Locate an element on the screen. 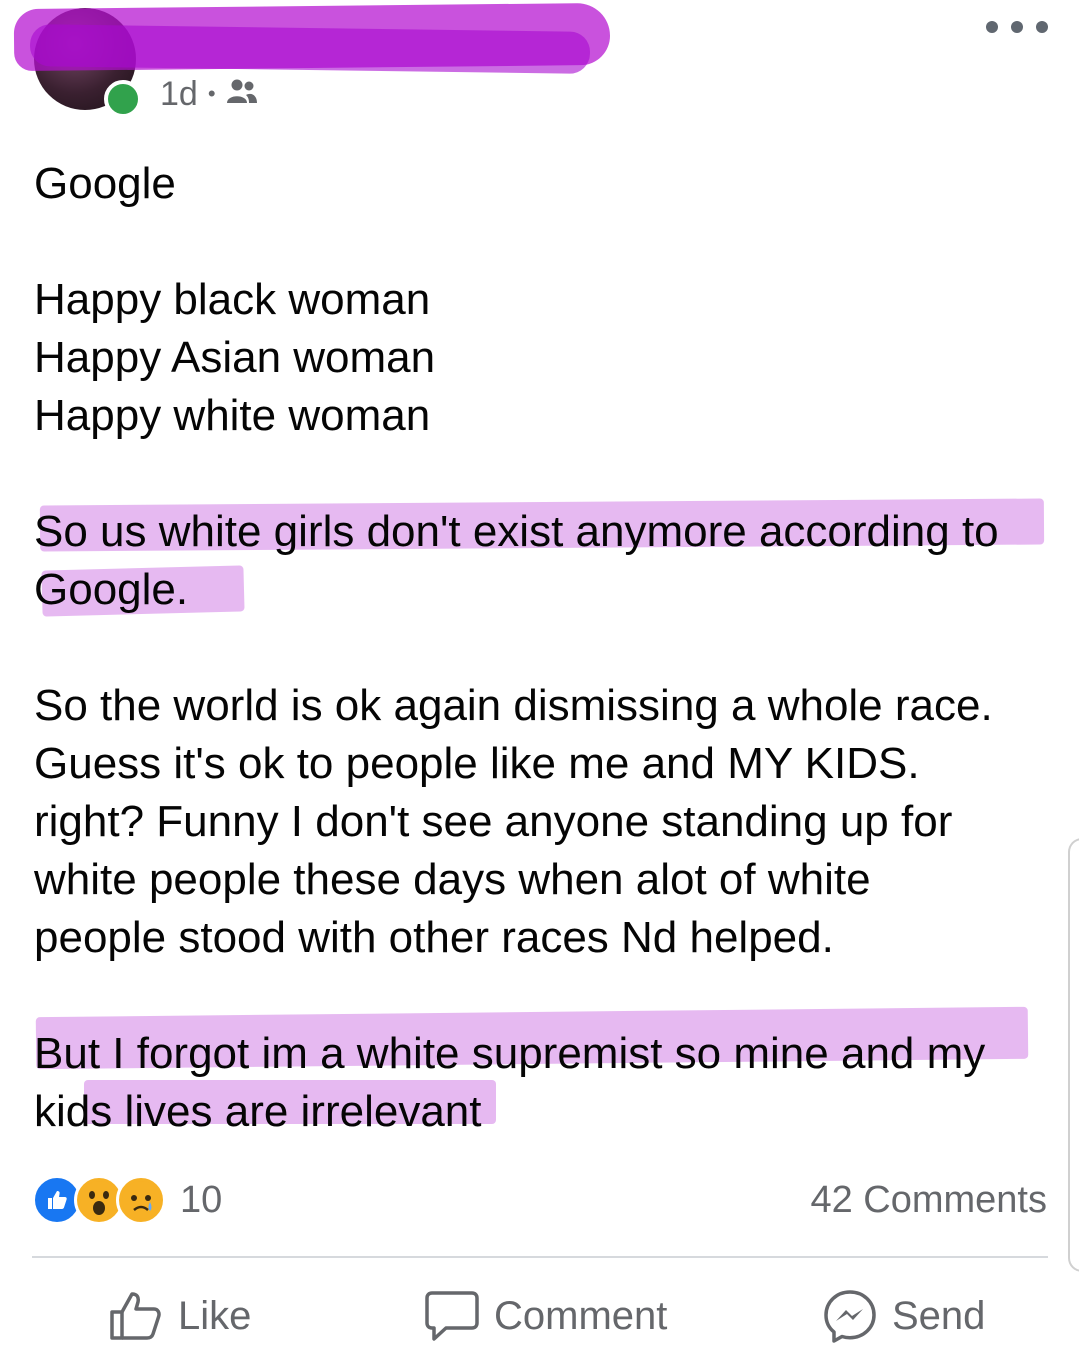 This screenshot has height=1371, width=1079. like-button: Like is located at coordinates (179, 1316).